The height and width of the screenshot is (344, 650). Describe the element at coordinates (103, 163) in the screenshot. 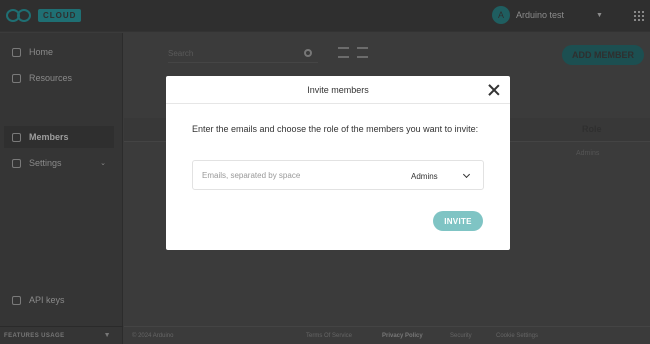

I see `chevron-down-icon: ⌄` at that location.